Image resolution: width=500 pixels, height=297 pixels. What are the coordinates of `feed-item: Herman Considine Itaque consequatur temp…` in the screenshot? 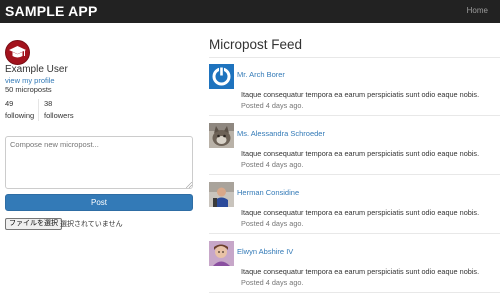 It's located at (354, 205).